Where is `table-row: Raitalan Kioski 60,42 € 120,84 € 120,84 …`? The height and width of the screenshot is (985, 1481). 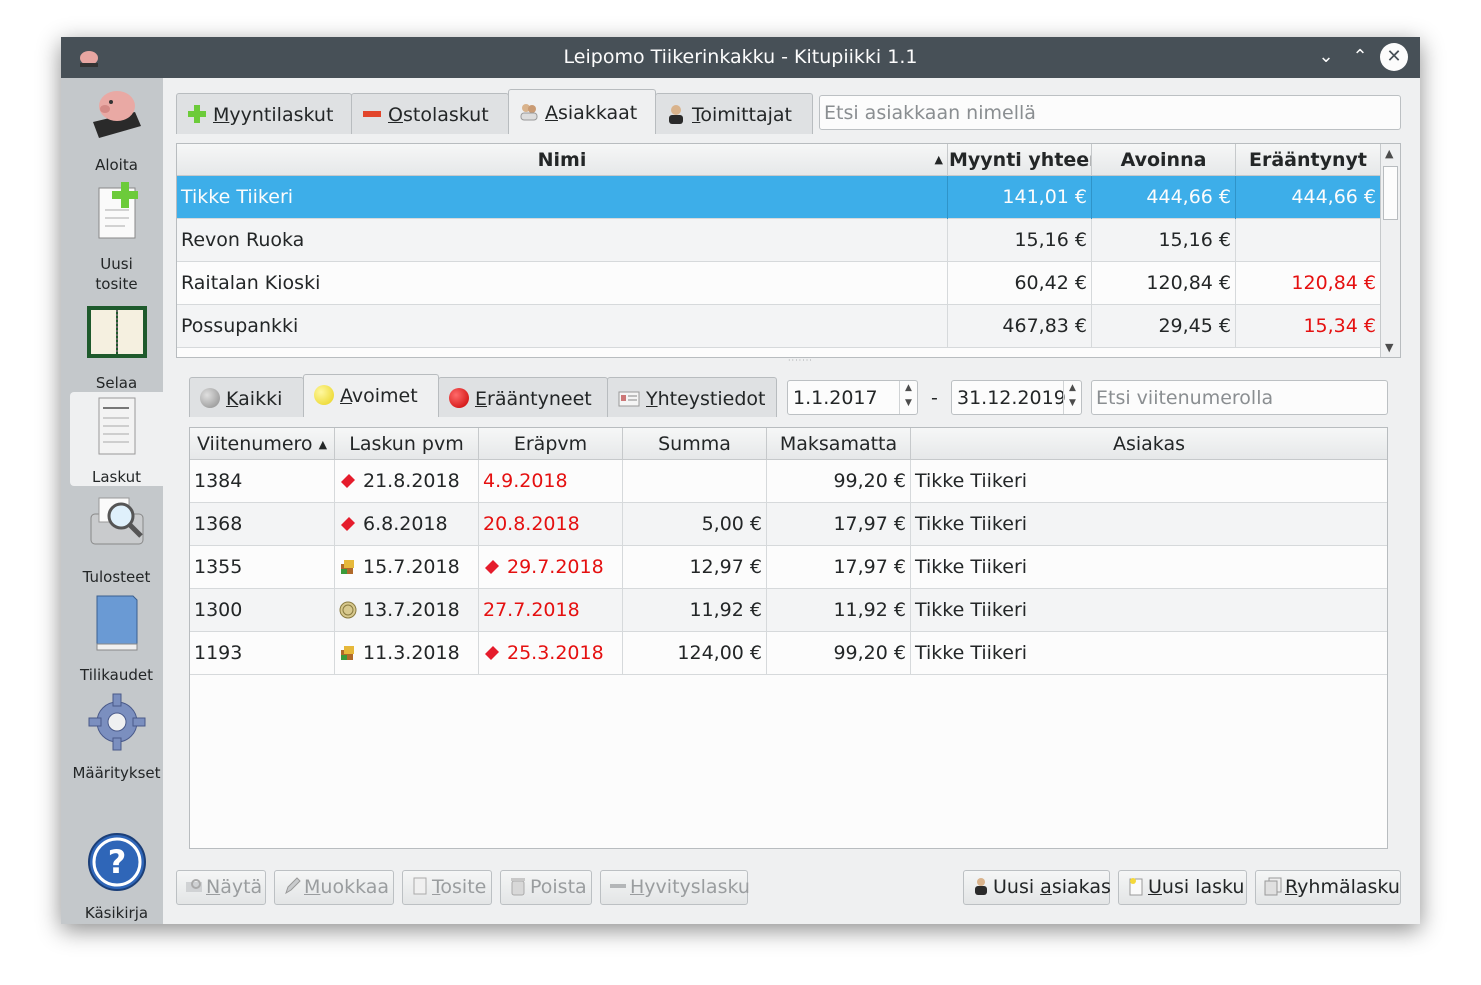 table-row: Raitalan Kioski 60,42 € 120,84 € 120,84 … is located at coordinates (779, 283).